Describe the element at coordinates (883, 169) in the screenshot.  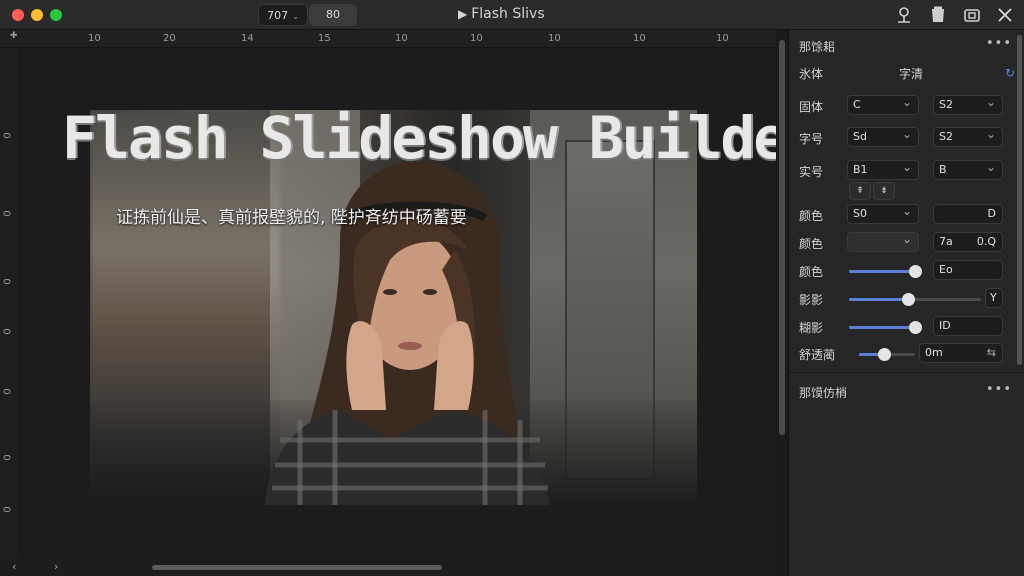
I see `weight-select: B1` at that location.